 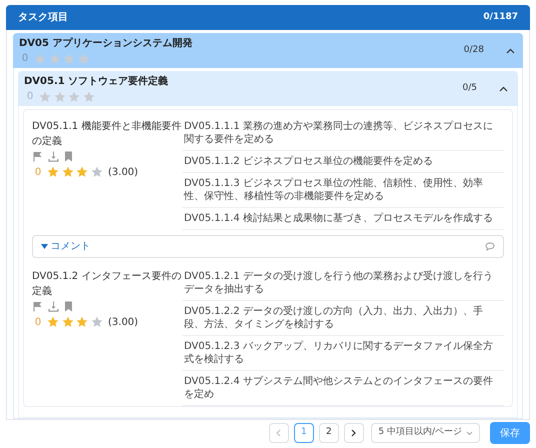 What do you see at coordinates (43, 18) in the screenshot?
I see `panel-title: タスク項目` at bounding box center [43, 18].